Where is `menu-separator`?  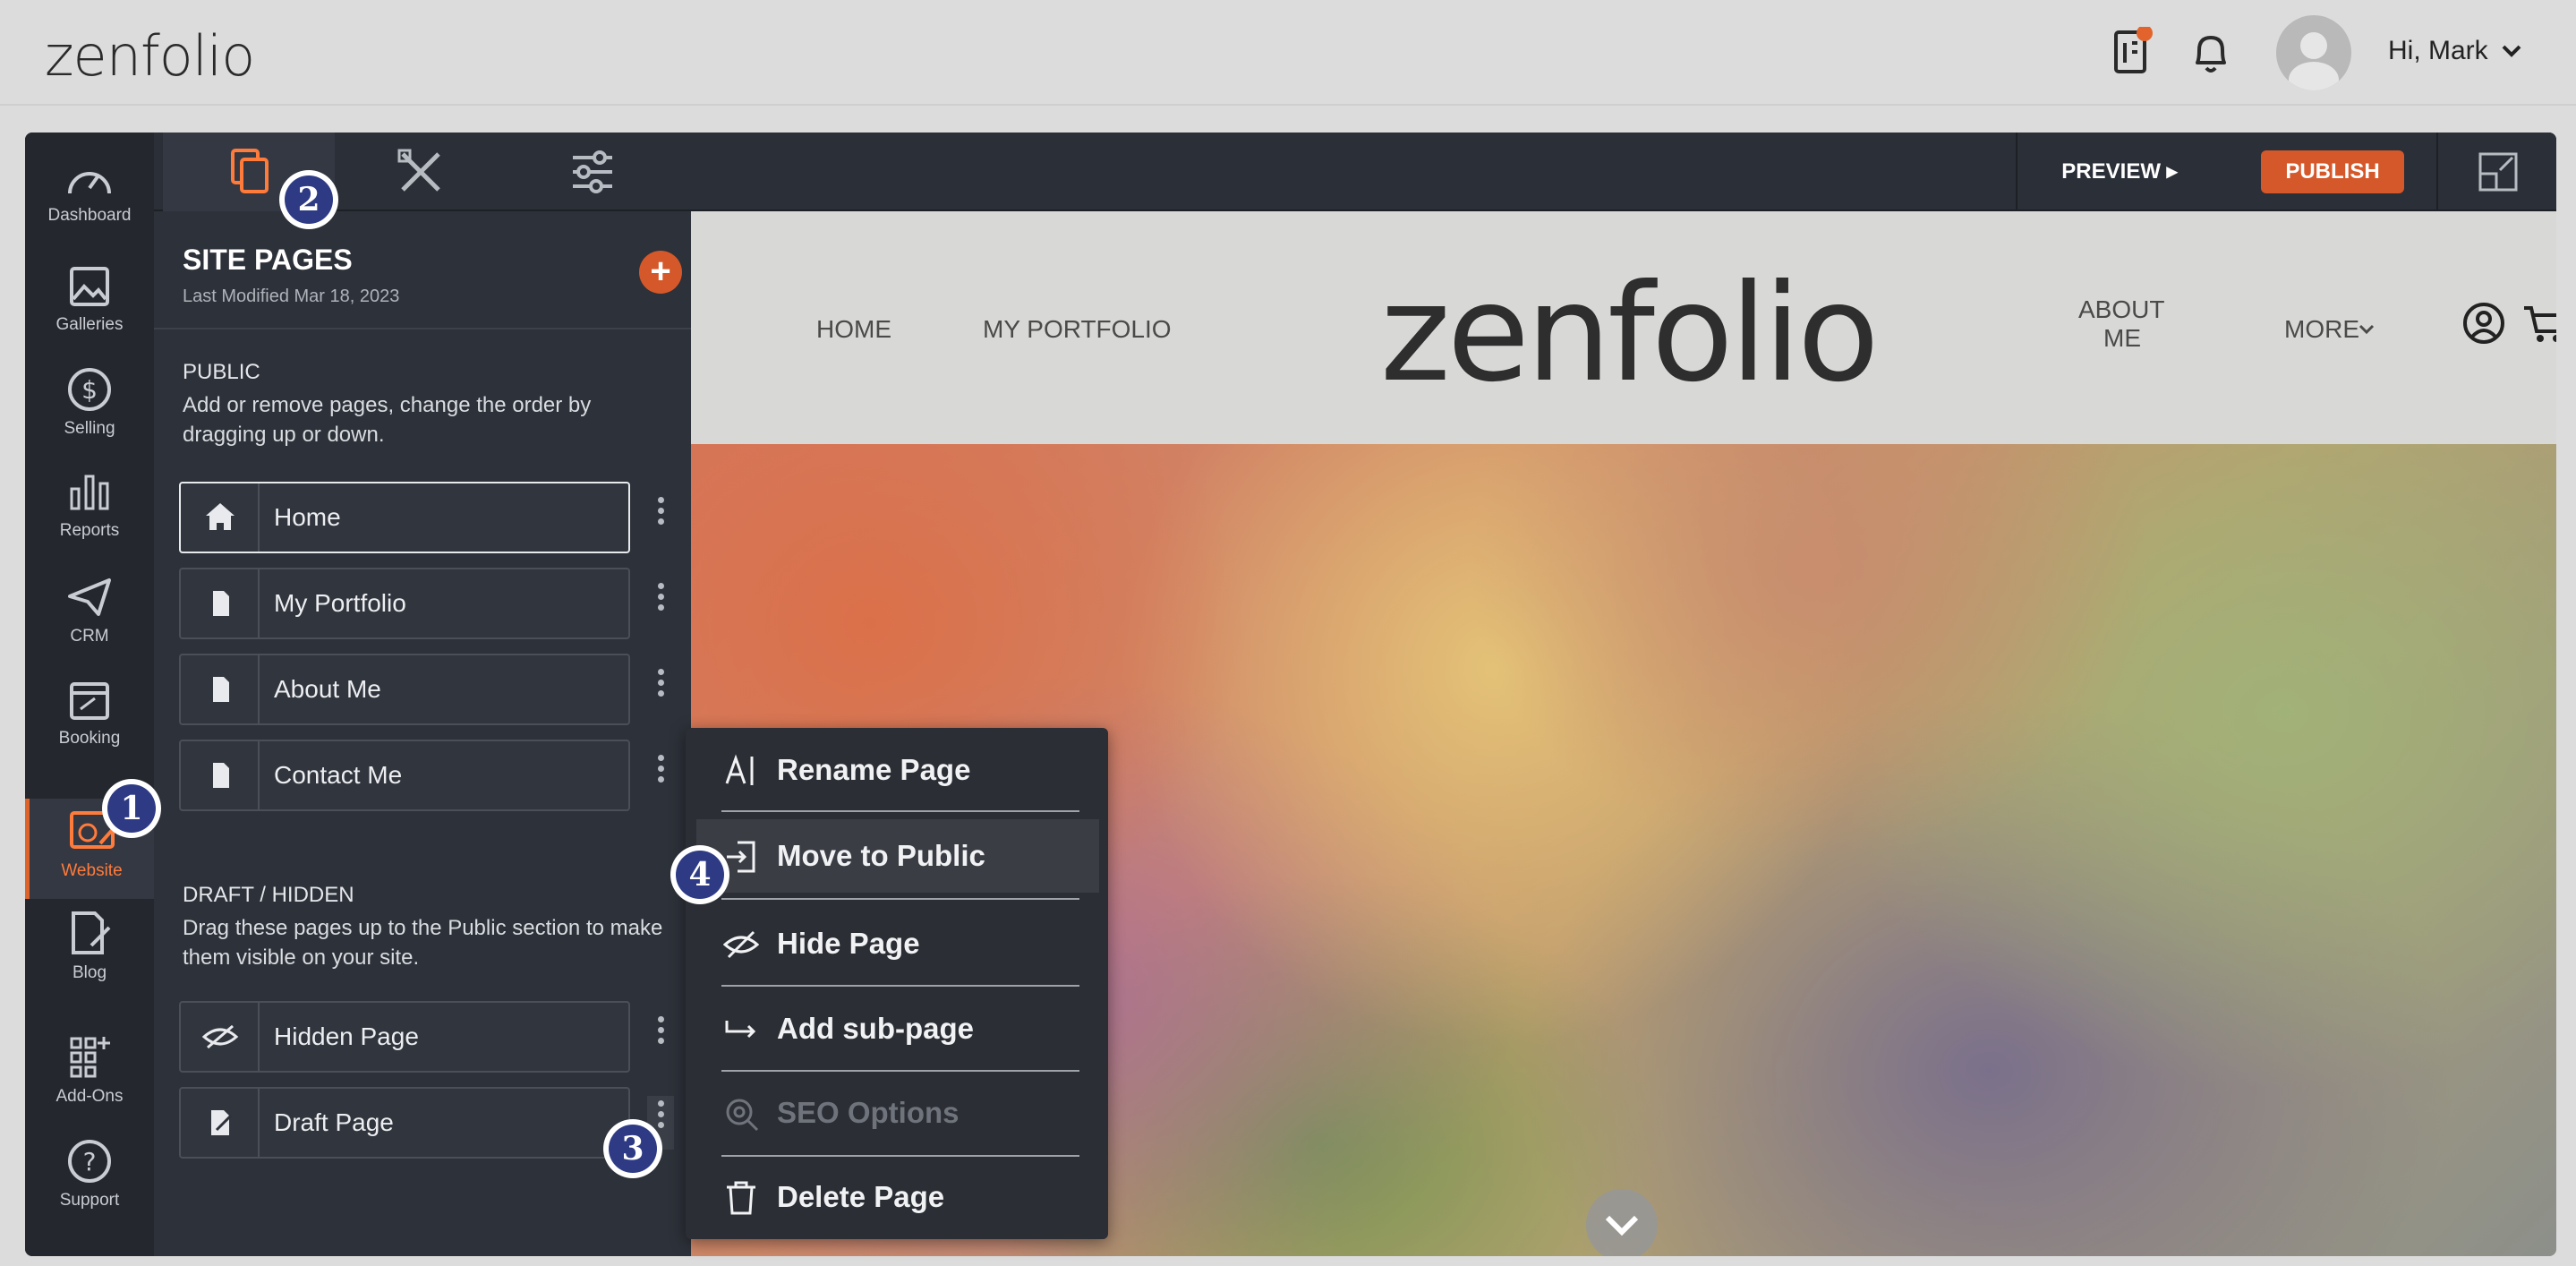
menu-separator is located at coordinates (900, 811).